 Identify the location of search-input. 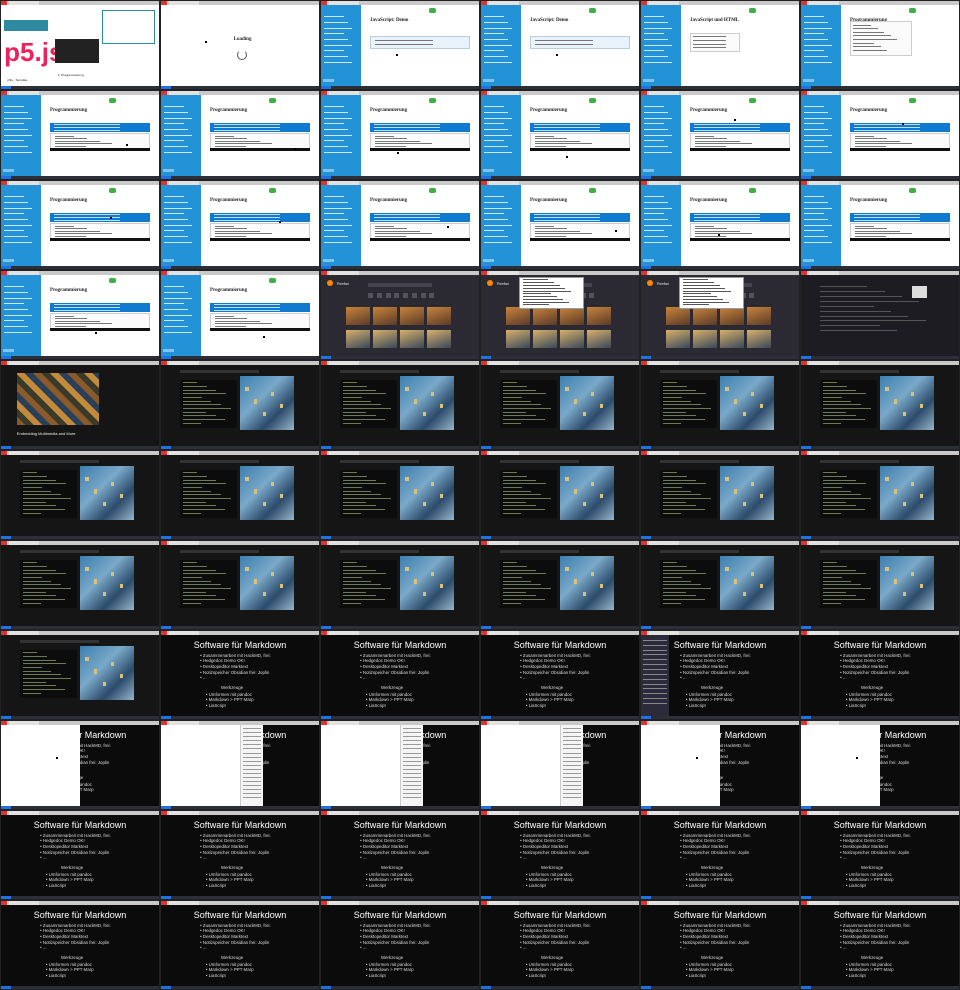
(400, 285).